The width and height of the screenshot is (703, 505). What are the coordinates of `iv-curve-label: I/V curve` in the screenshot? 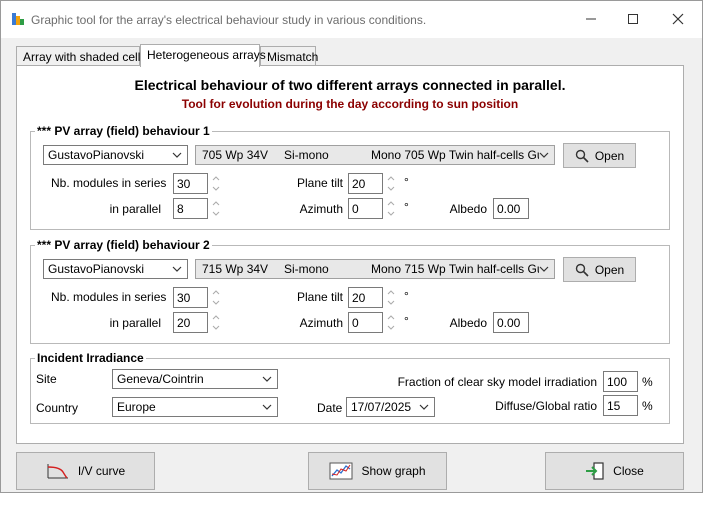 It's located at (101, 471).